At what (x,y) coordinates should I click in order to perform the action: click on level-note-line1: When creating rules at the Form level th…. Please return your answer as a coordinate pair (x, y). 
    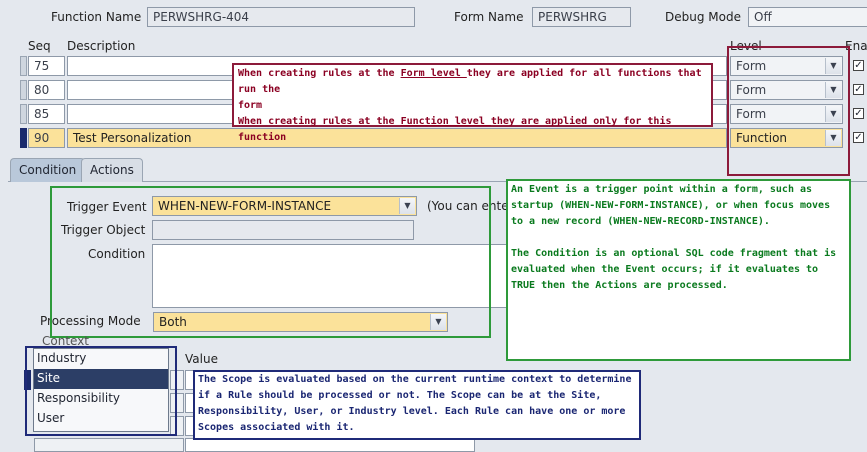
    Looking at the image, I should click on (470, 81).